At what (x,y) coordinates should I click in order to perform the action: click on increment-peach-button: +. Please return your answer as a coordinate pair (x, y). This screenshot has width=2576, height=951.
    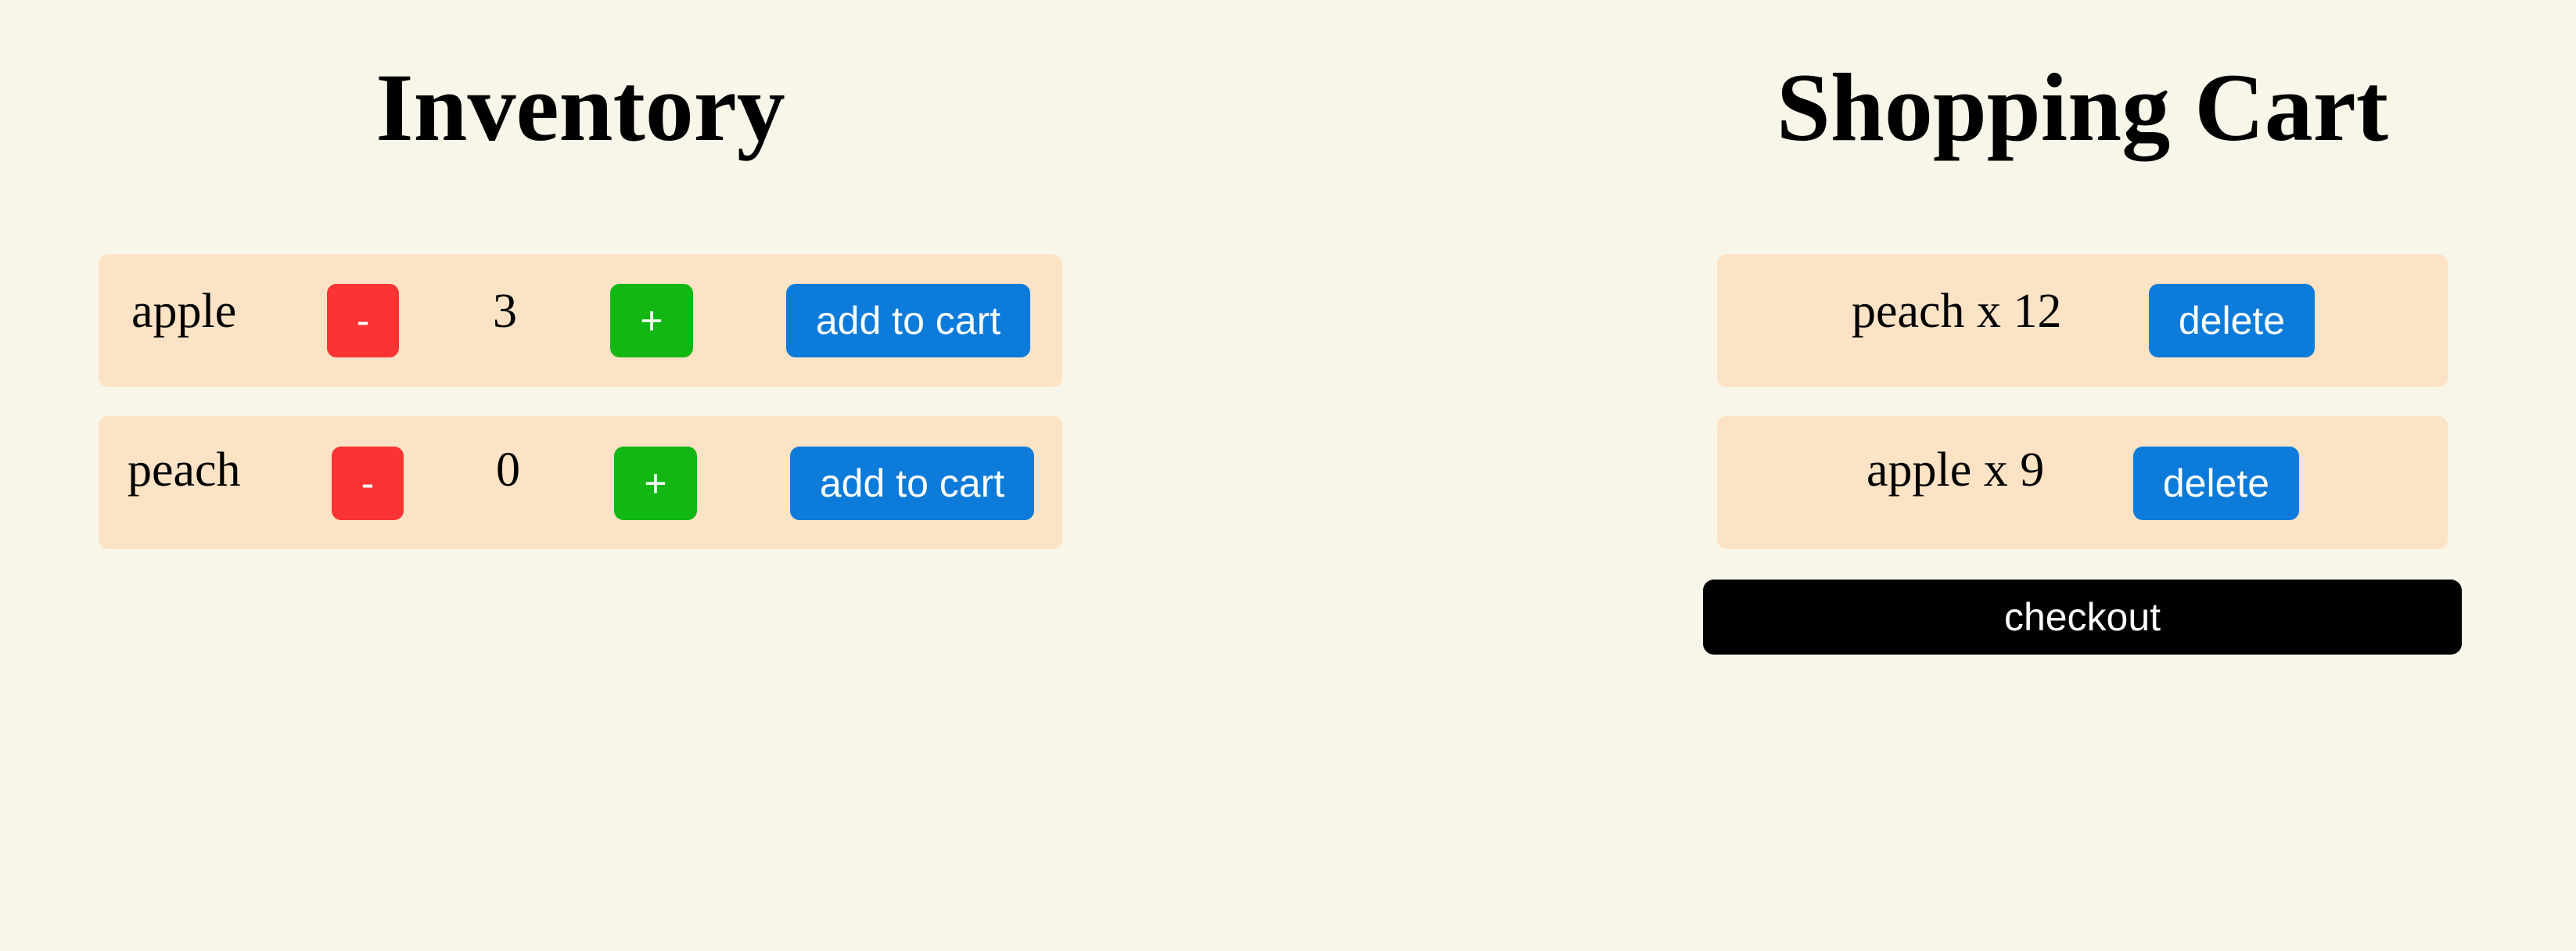
    Looking at the image, I should click on (655, 484).